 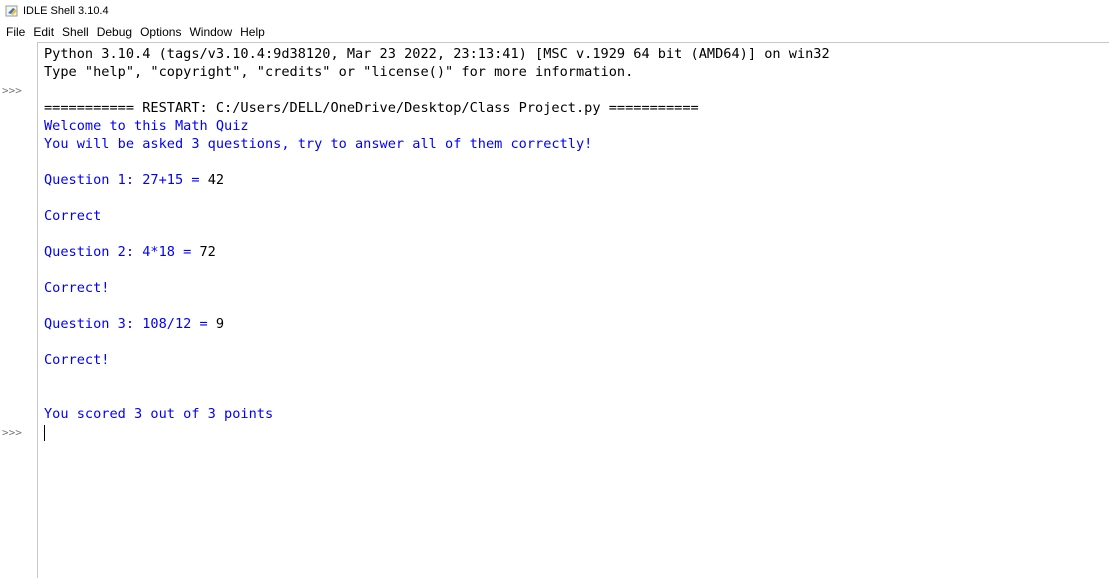 I want to click on menu-help: Help, so click(x=252, y=32).